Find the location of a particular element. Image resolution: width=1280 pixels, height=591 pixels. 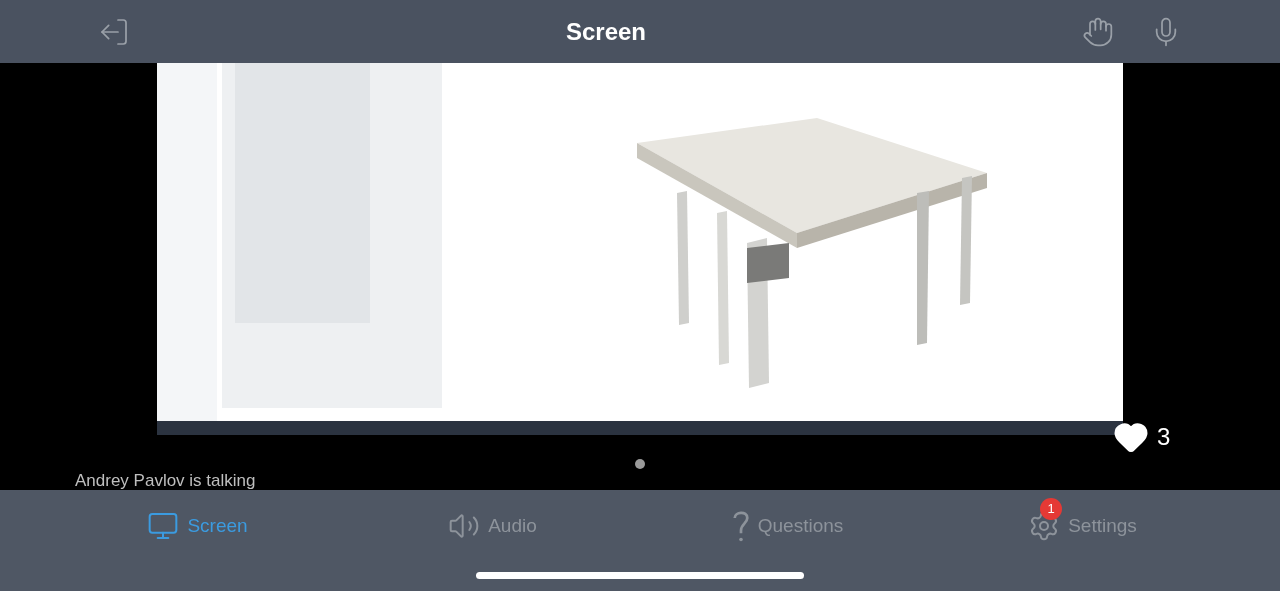

question-mark-icon is located at coordinates (740, 526).